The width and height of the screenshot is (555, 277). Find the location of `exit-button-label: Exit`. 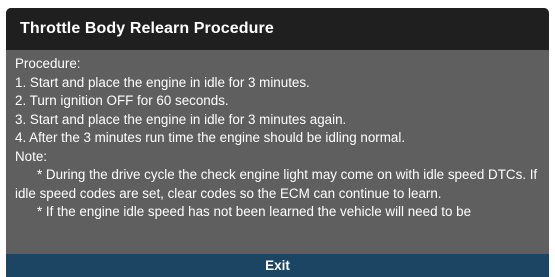

exit-button-label: Exit is located at coordinates (277, 265).